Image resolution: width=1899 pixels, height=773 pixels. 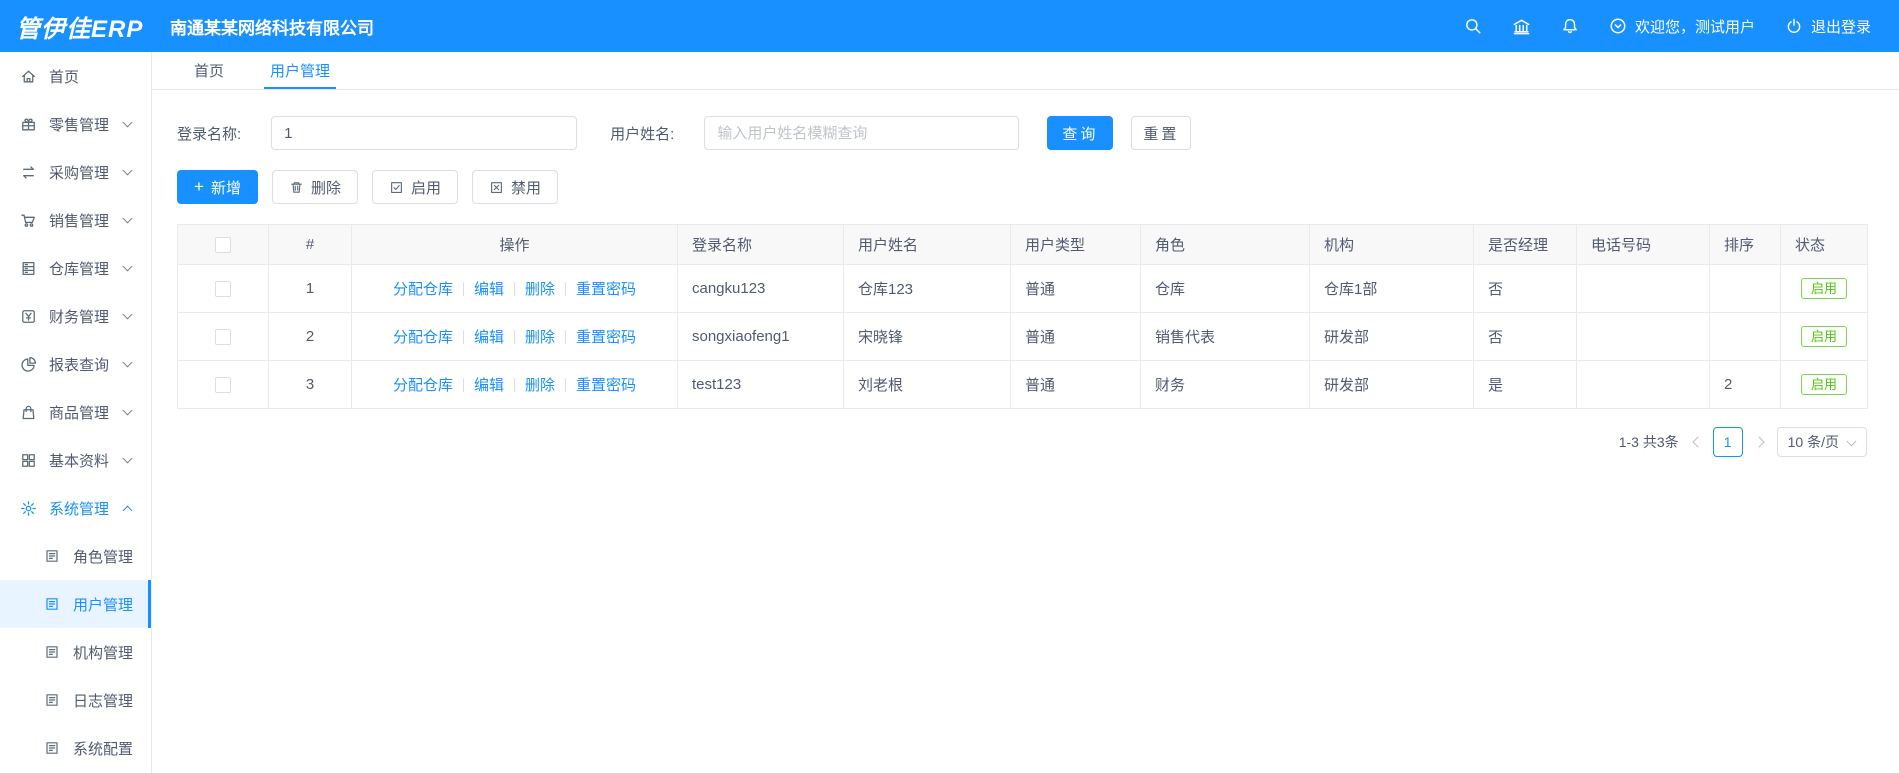 What do you see at coordinates (1682, 26) in the screenshot?
I see `user-menu: 欢迎您，测试用户` at bounding box center [1682, 26].